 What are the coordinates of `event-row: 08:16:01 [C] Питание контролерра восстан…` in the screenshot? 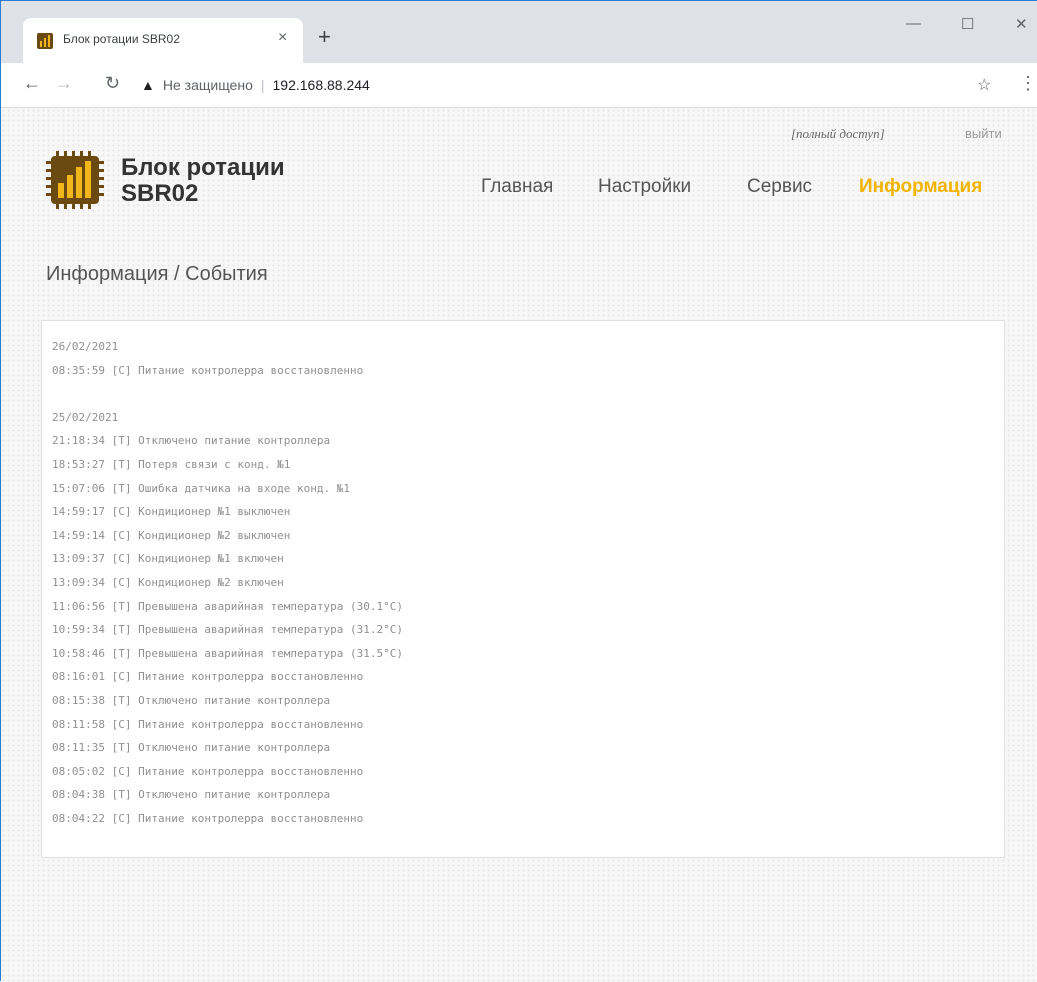 It's located at (208, 677).